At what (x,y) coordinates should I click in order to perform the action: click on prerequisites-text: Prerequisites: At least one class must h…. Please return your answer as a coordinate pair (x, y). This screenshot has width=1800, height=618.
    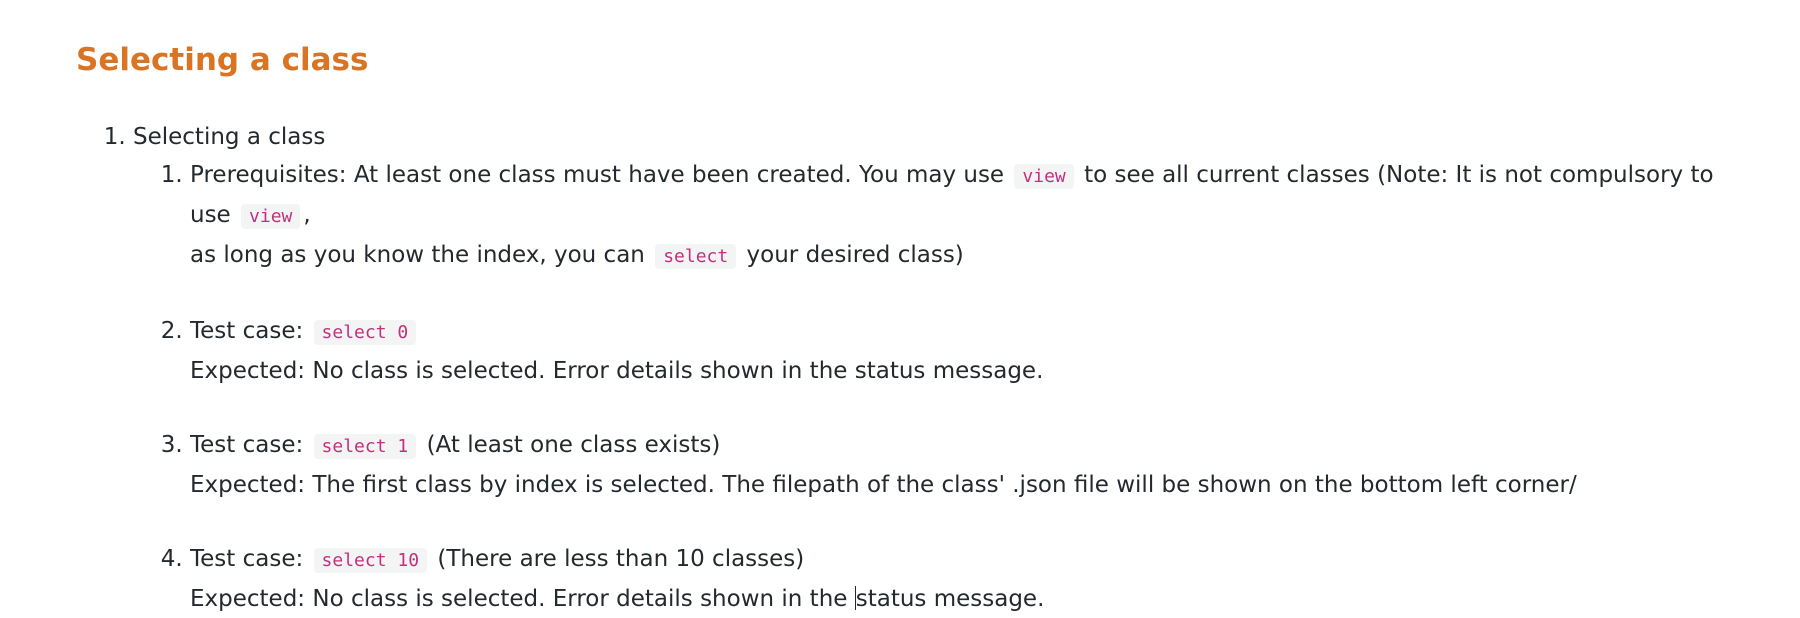
    Looking at the image, I should click on (597, 175).